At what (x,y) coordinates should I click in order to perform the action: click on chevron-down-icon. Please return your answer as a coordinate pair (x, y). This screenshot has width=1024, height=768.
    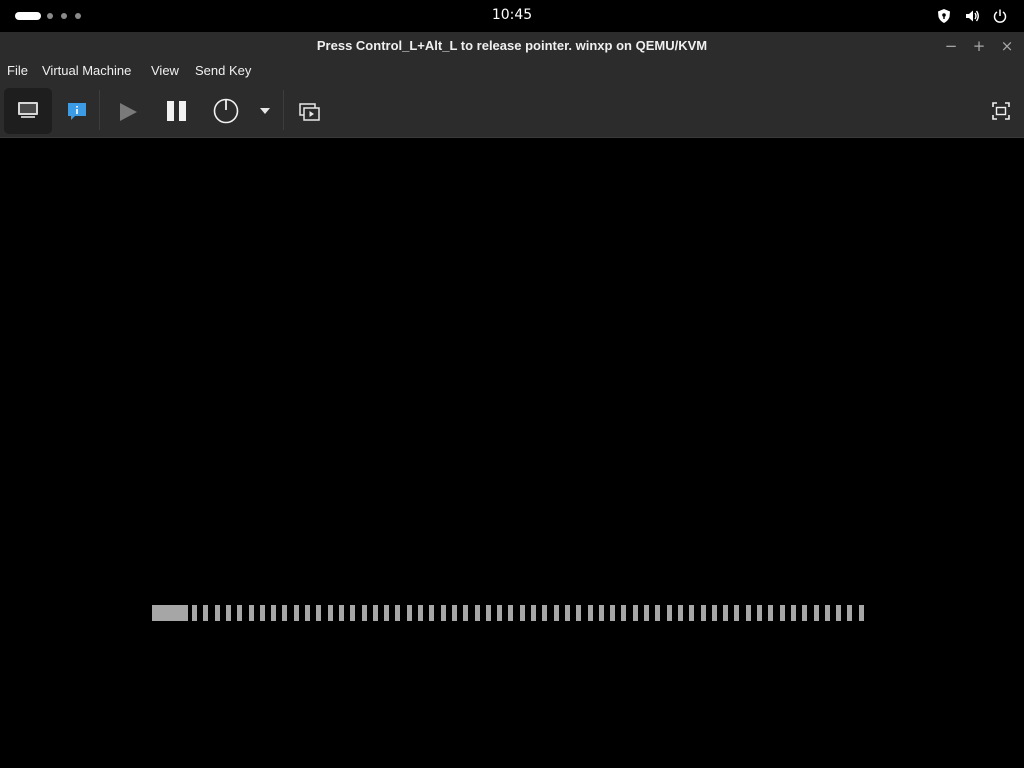
    Looking at the image, I should click on (265, 111).